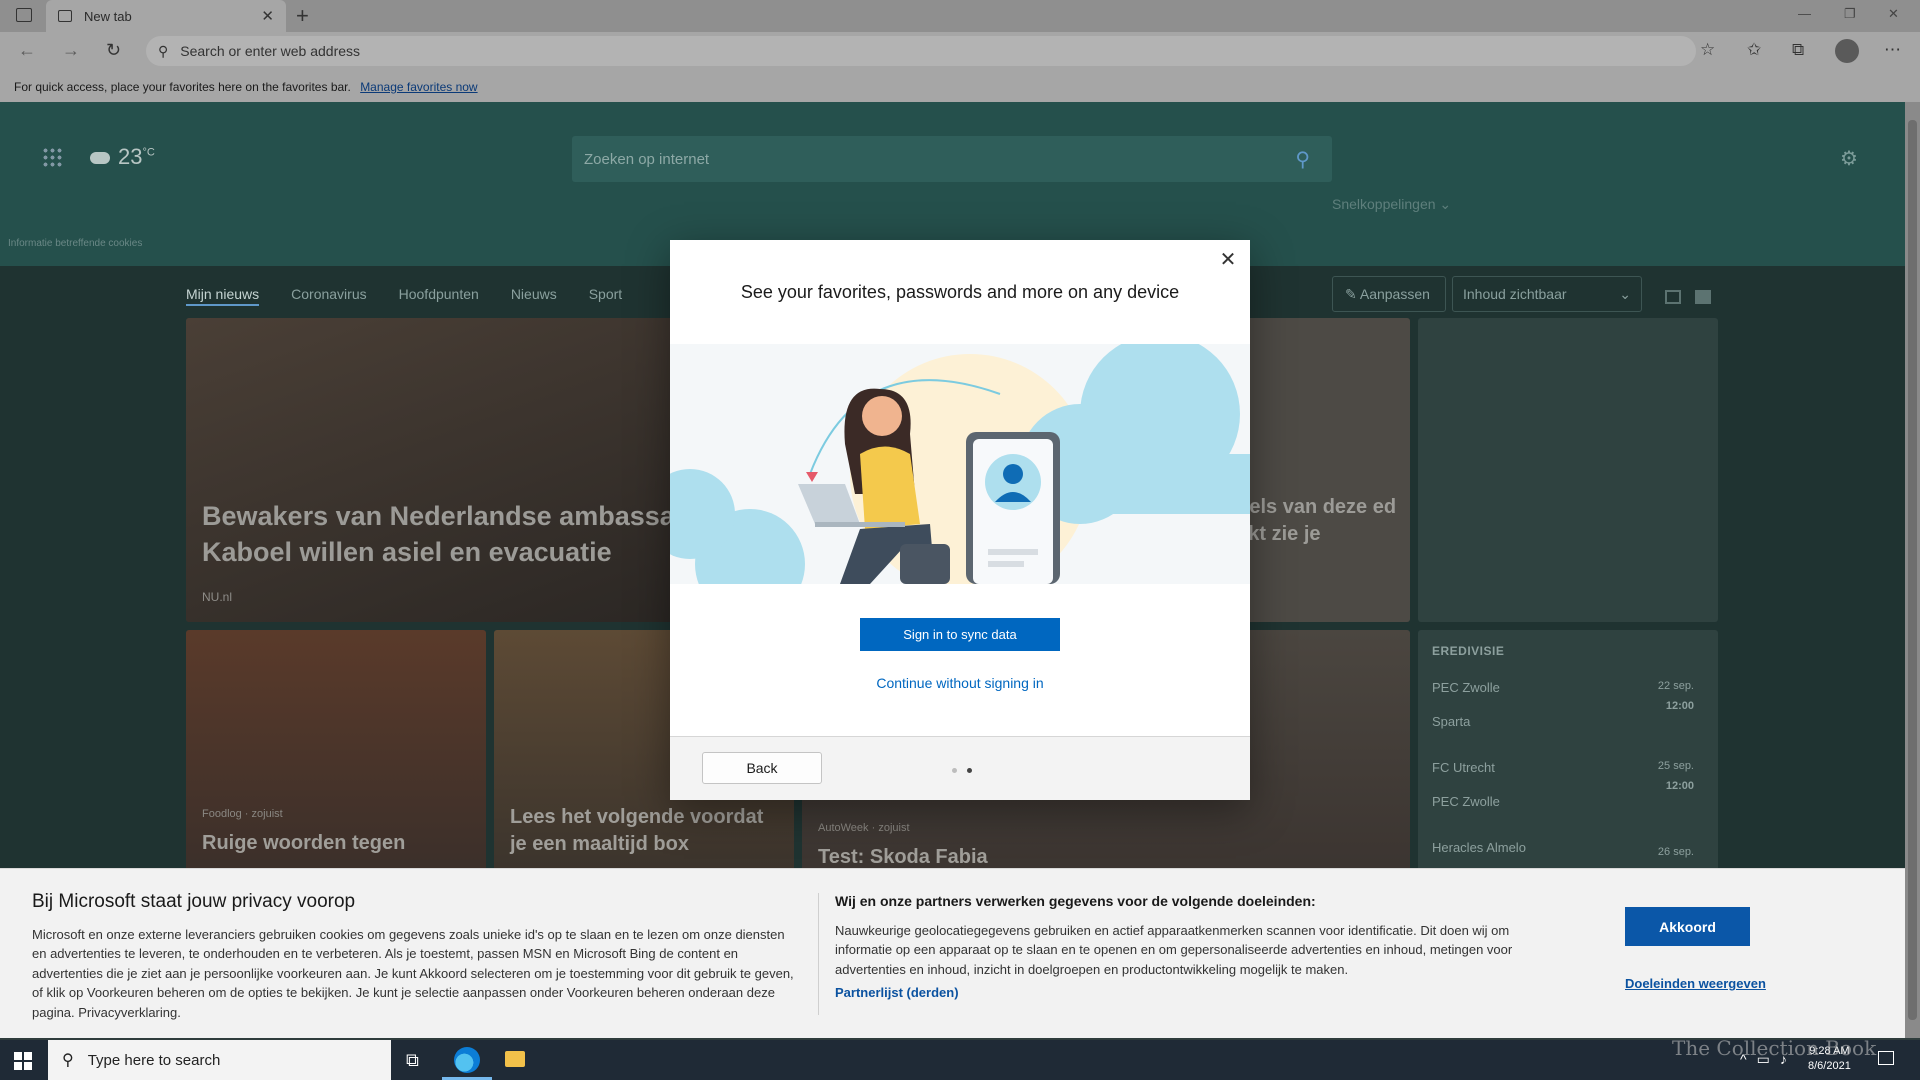 Image resolution: width=1920 pixels, height=1080 pixels. What do you see at coordinates (439, 296) in the screenshot?
I see `tab-hoofdpunten: Hoofdpunten` at bounding box center [439, 296].